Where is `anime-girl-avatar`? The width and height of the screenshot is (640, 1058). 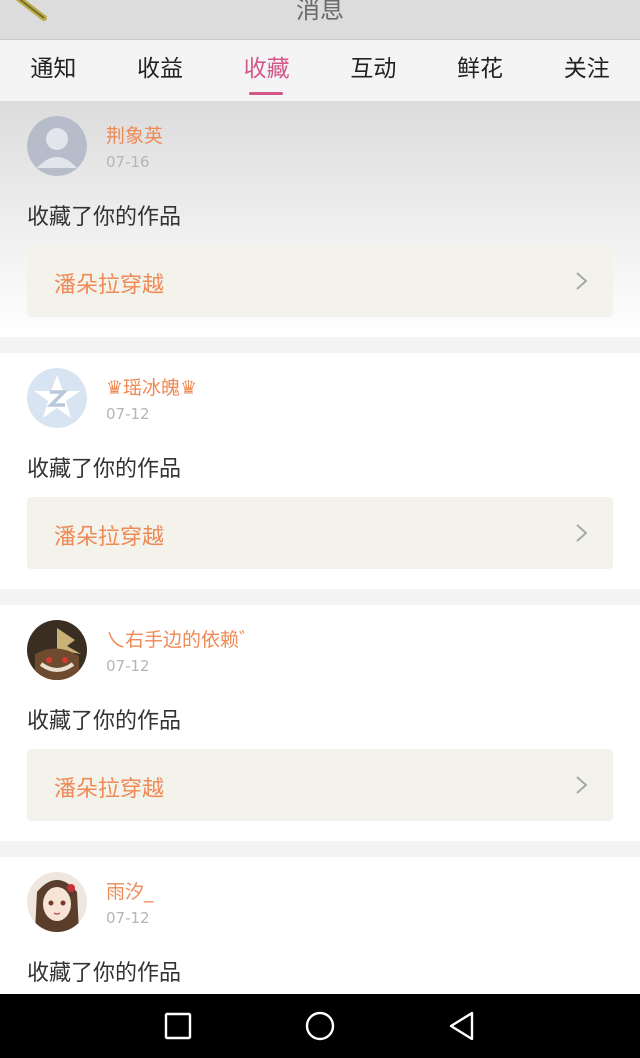
anime-girl-avatar is located at coordinates (57, 902).